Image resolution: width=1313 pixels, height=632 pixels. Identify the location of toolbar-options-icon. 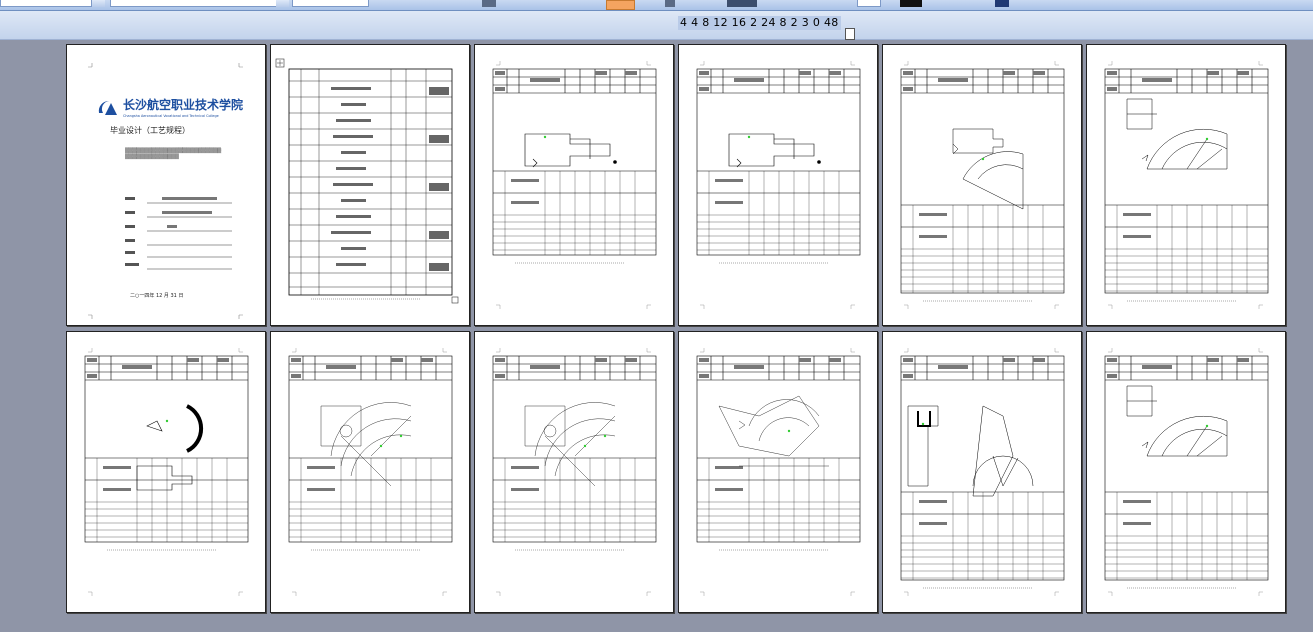
(1002, 3).